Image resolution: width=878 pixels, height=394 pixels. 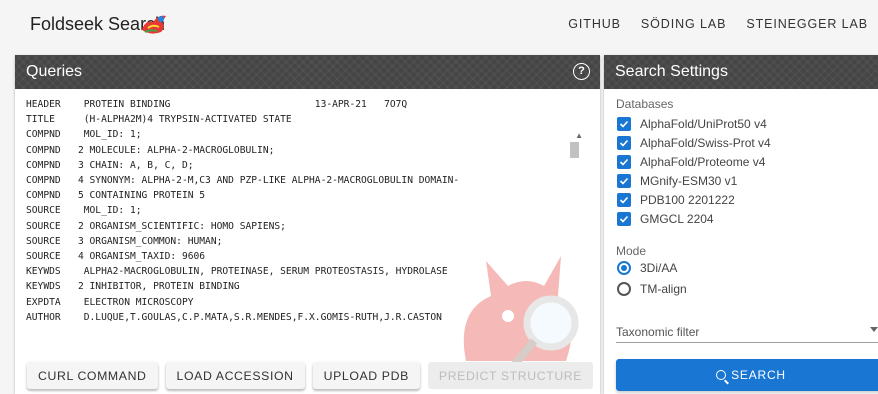 I want to click on database-label: GMGCL 2204, so click(x=677, y=219).